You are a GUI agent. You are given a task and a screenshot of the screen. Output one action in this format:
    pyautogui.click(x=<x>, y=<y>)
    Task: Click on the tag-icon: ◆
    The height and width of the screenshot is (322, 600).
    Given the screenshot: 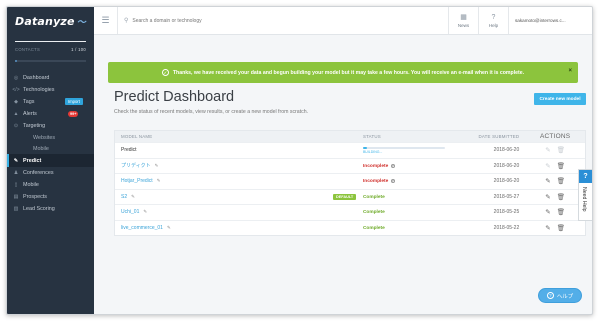 What is the action you would take?
    pyautogui.click(x=16, y=101)
    